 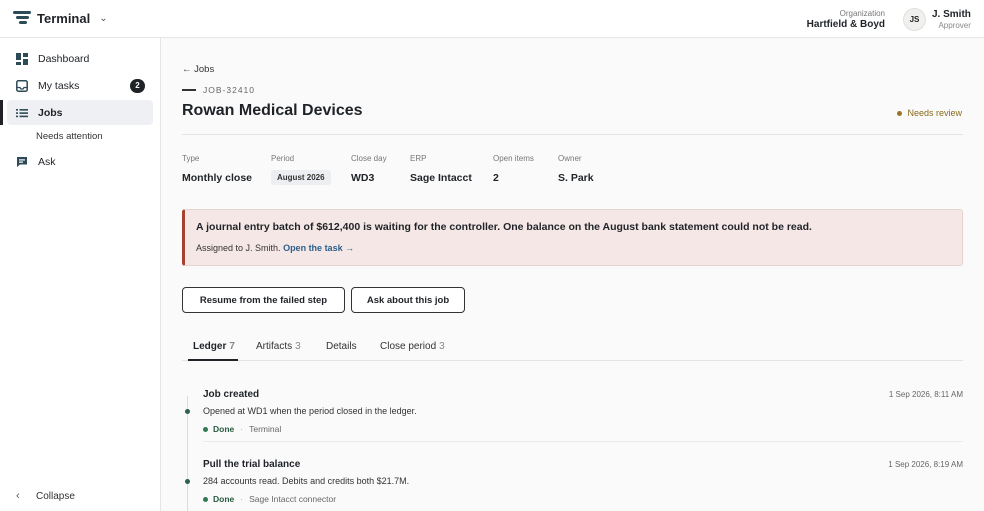 I want to click on meta-label: Close day, so click(x=369, y=158).